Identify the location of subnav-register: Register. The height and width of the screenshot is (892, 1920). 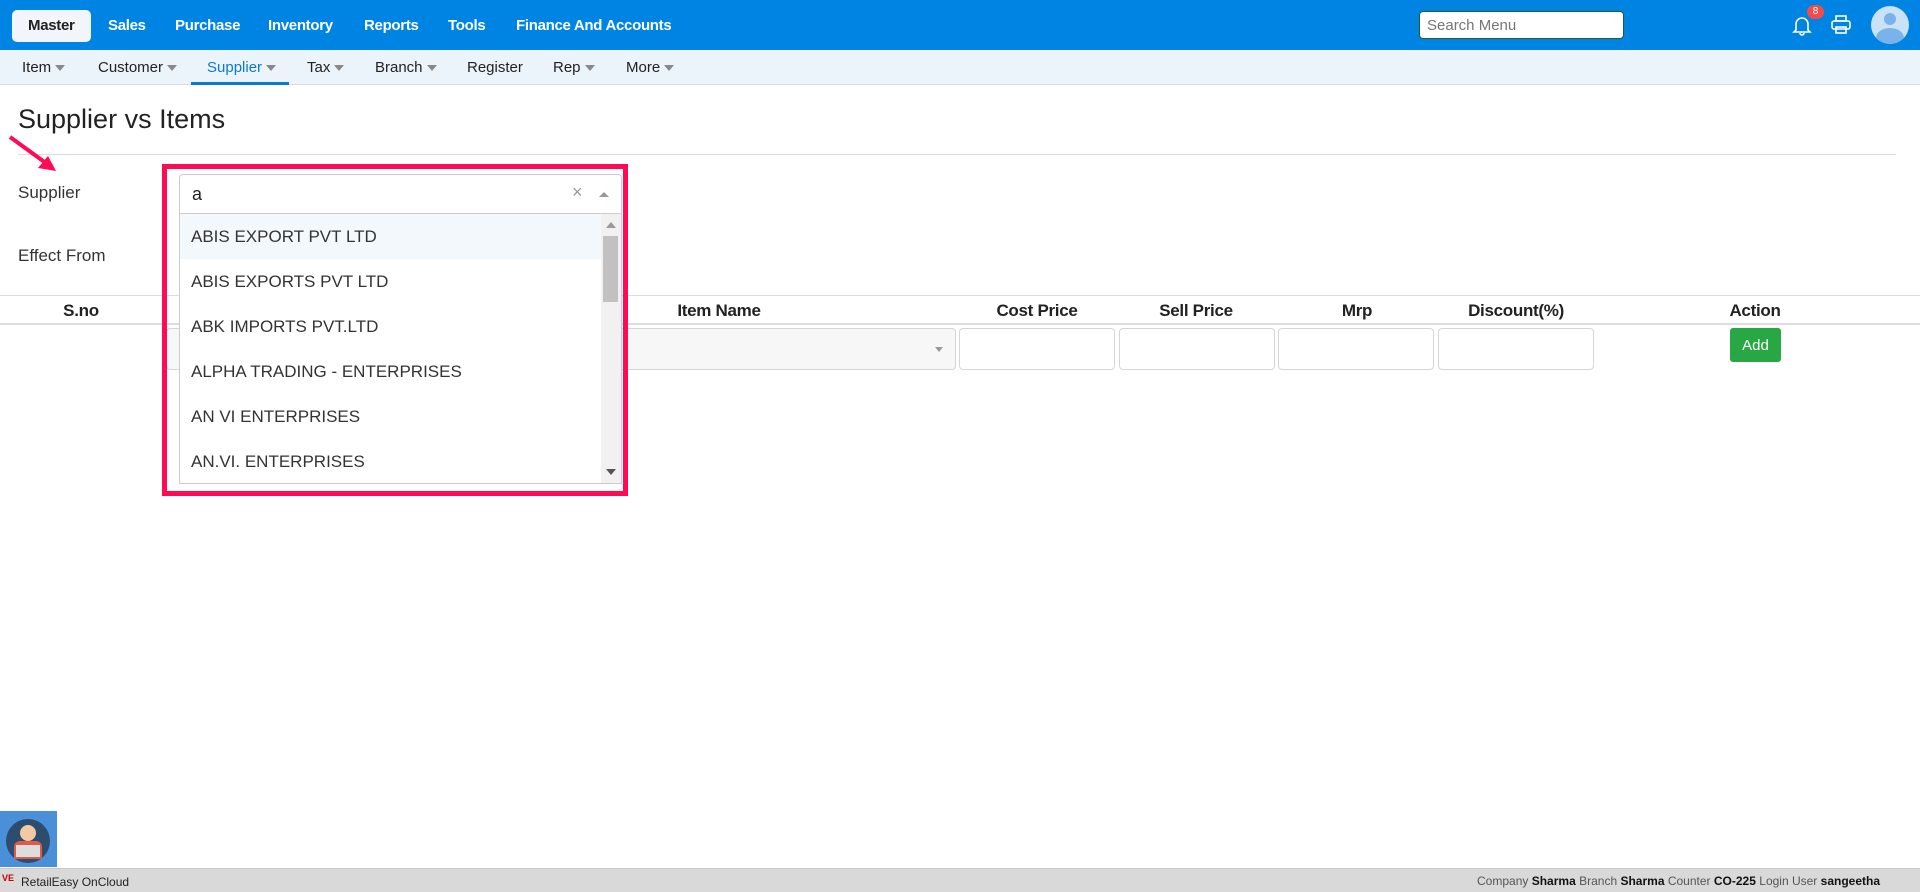
(495, 67).